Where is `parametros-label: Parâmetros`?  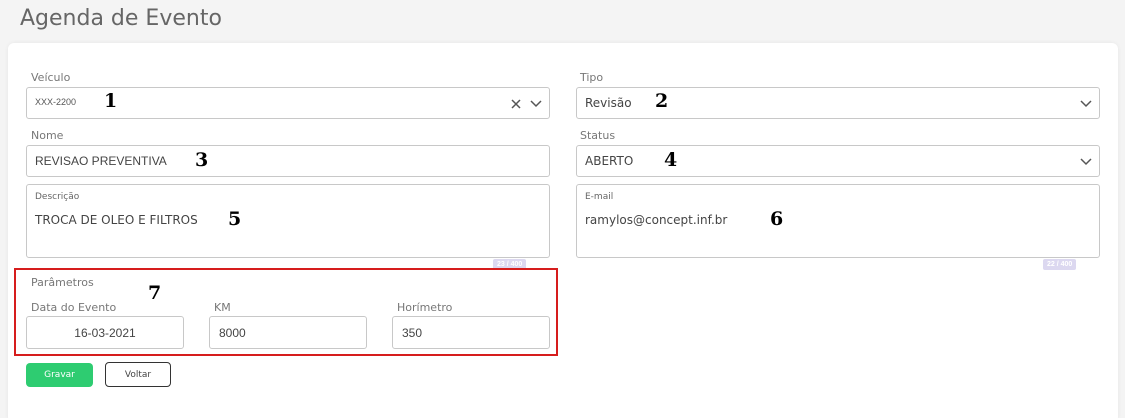
parametros-label: Parâmetros is located at coordinates (62, 282).